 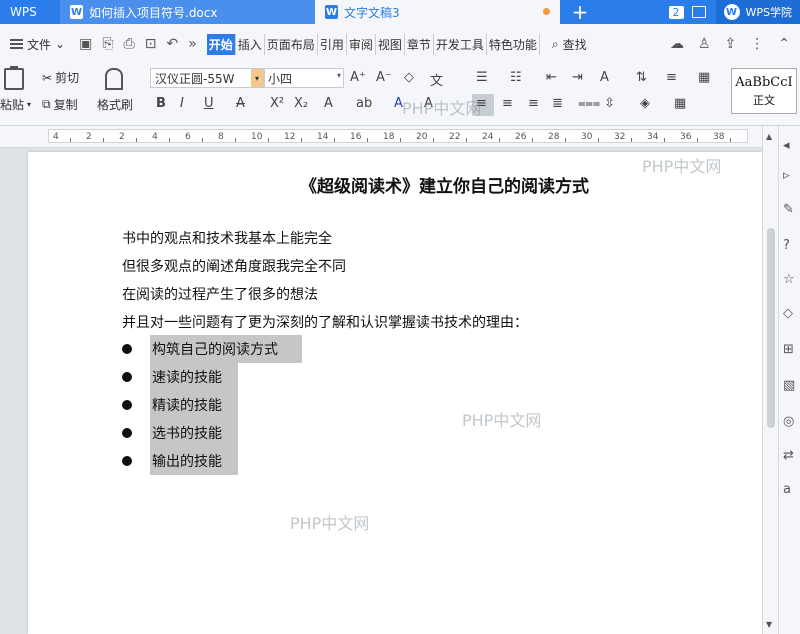 I want to click on account-toolbar: ☁ ♙ ⇪ ⋮ ⌃, so click(x=735, y=44).